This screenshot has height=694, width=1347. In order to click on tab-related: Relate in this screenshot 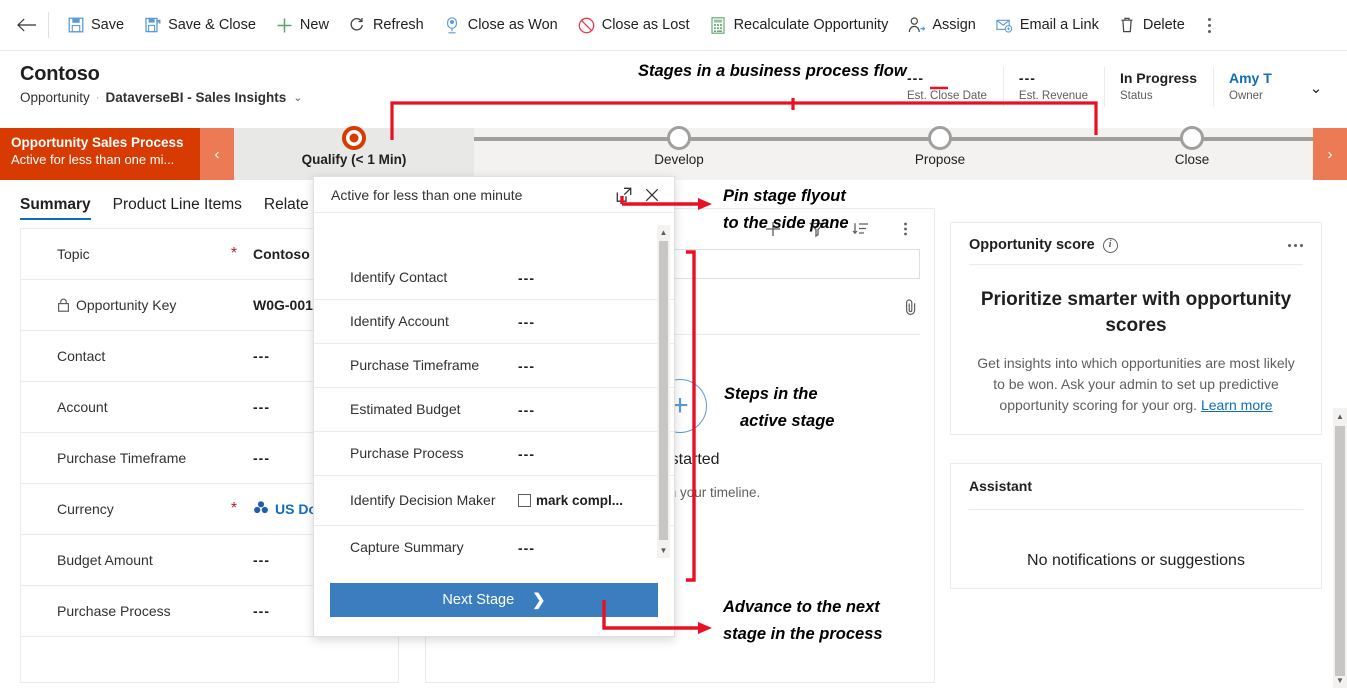, I will do `click(286, 208)`.